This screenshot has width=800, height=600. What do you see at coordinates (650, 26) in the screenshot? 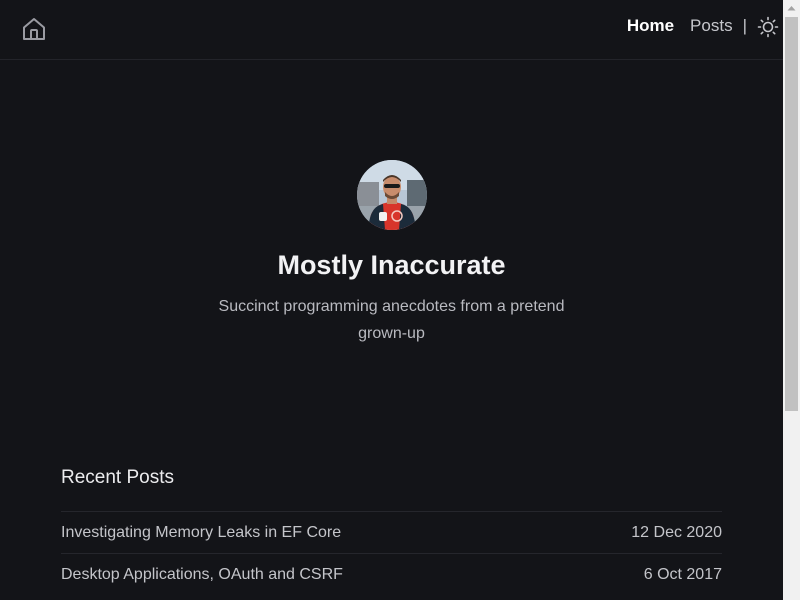
I see `nav-home-link: Home` at bounding box center [650, 26].